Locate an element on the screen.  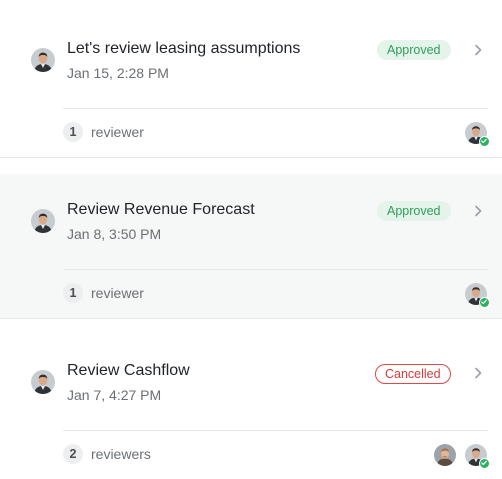
reviewer-label: reviewers is located at coordinates (121, 454).